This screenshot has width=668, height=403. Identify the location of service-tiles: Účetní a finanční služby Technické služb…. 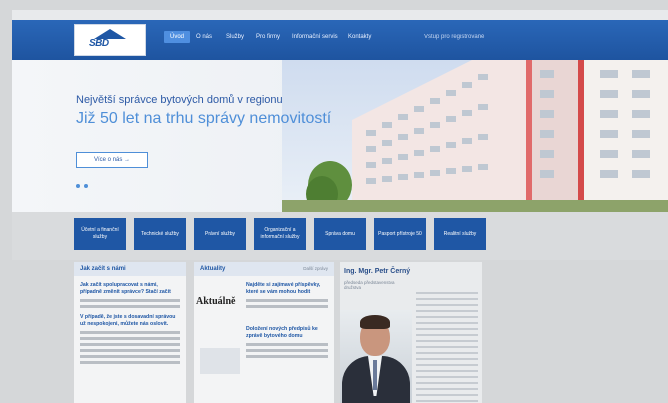
(340, 236).